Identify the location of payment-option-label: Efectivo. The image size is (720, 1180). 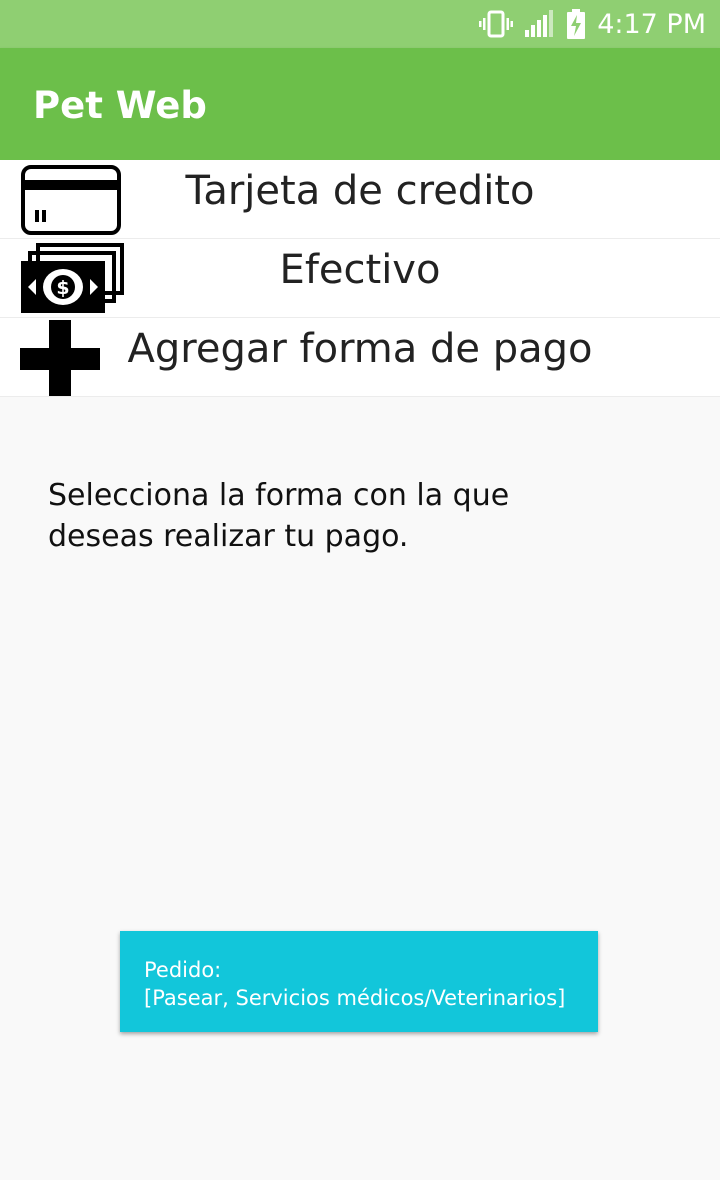
(360, 270).